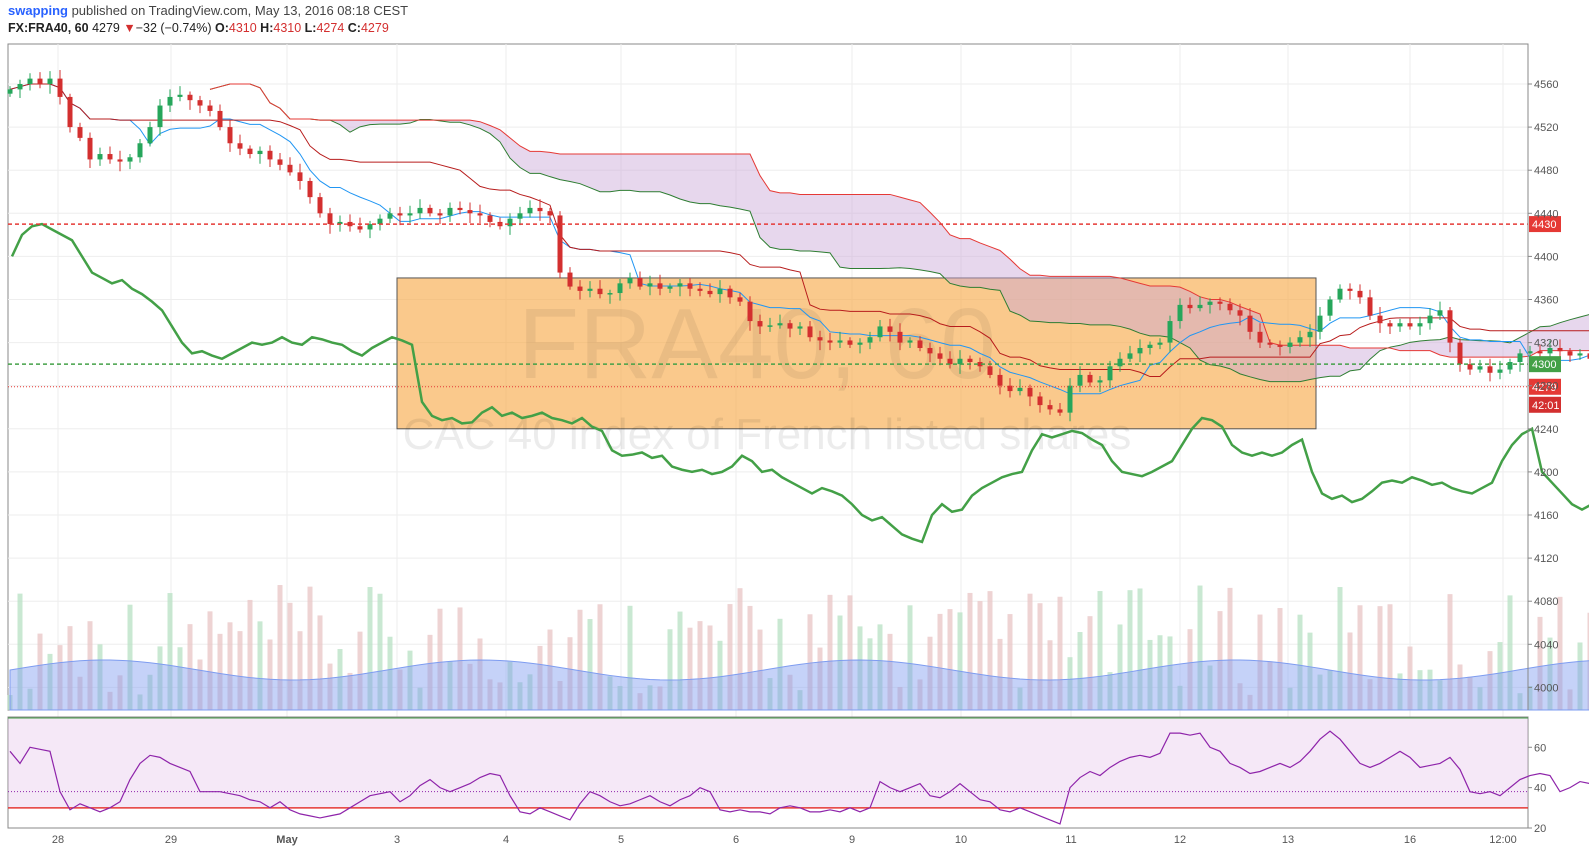 The height and width of the screenshot is (865, 1589). Describe the element at coordinates (1546, 516) in the screenshot. I see `price-tick-label: 4160` at that location.